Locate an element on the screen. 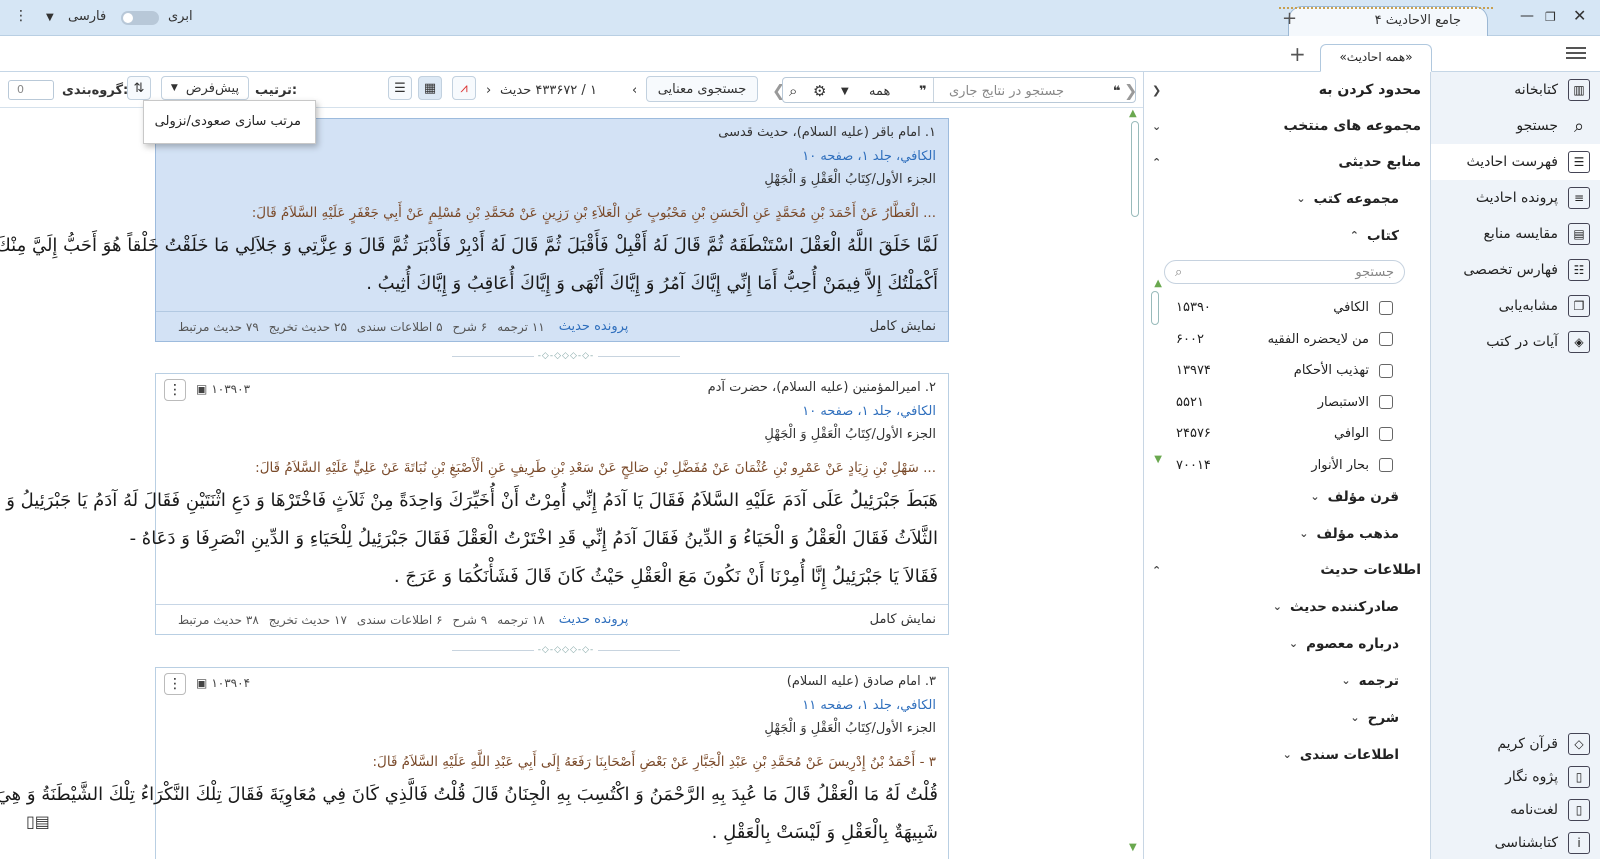  hadith-source: الكافي، جلد ۱، صفحه ۱۱ is located at coordinates (869, 705).